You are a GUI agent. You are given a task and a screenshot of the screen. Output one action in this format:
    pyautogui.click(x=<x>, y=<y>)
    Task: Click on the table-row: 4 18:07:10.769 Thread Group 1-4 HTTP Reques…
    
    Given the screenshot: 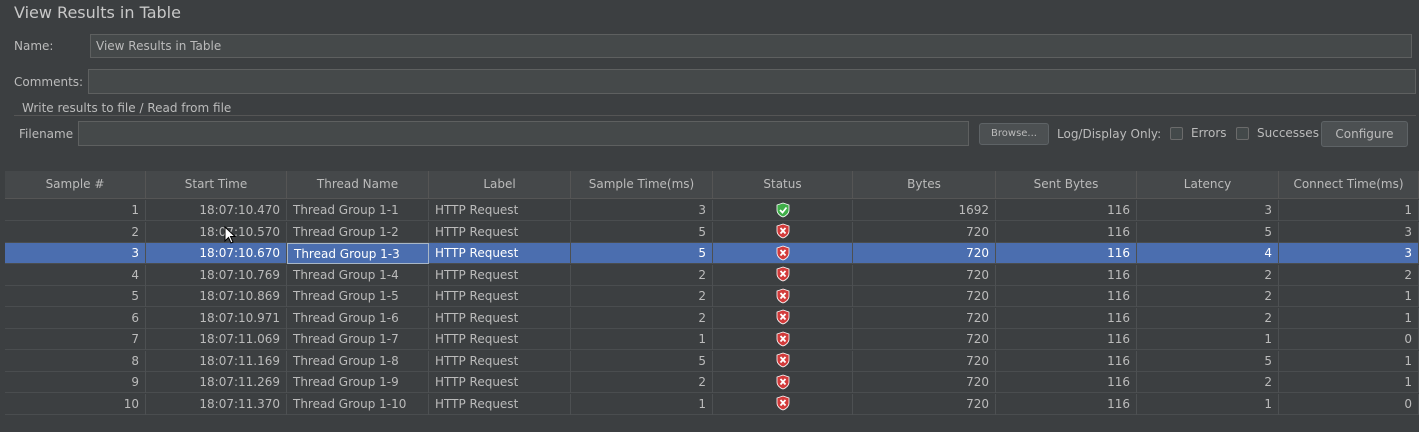 What is the action you would take?
    pyautogui.click(x=712, y=275)
    